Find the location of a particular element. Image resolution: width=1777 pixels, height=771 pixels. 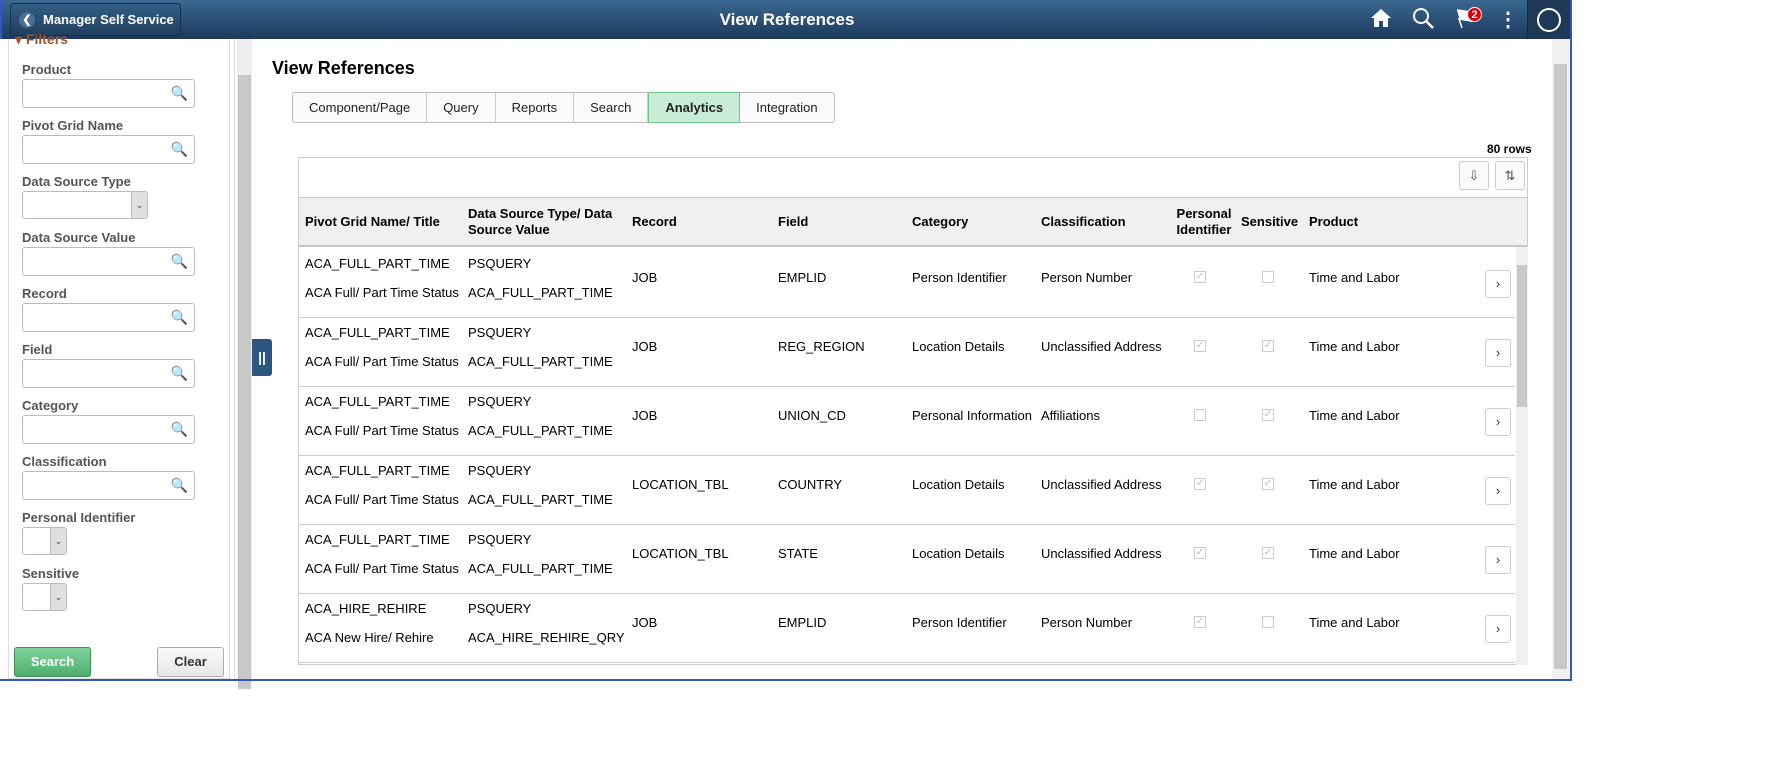

tab-integration: Integration is located at coordinates (786, 107).